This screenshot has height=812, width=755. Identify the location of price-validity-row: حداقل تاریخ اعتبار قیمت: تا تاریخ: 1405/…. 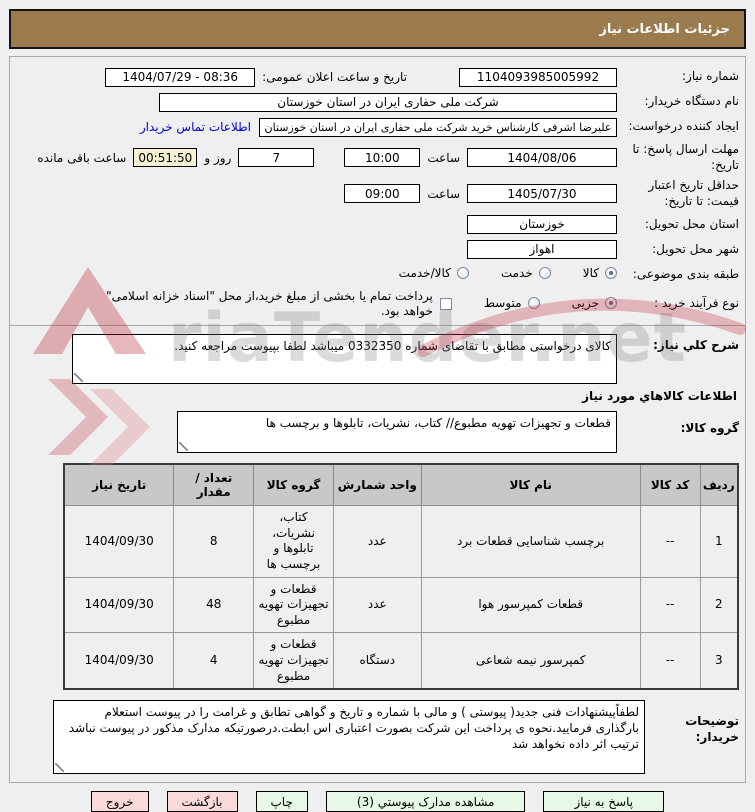
(377, 193).